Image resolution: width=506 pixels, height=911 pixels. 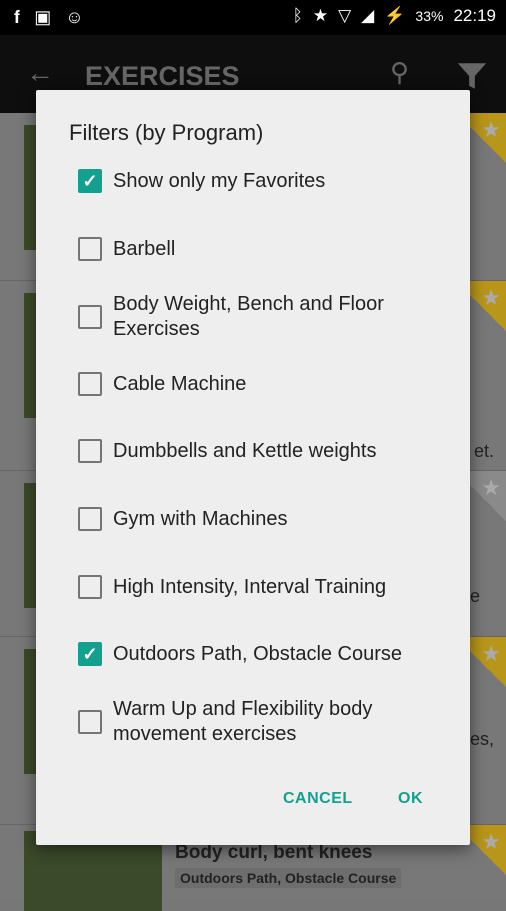 What do you see at coordinates (474, 596) in the screenshot?
I see `description-fragment: e` at bounding box center [474, 596].